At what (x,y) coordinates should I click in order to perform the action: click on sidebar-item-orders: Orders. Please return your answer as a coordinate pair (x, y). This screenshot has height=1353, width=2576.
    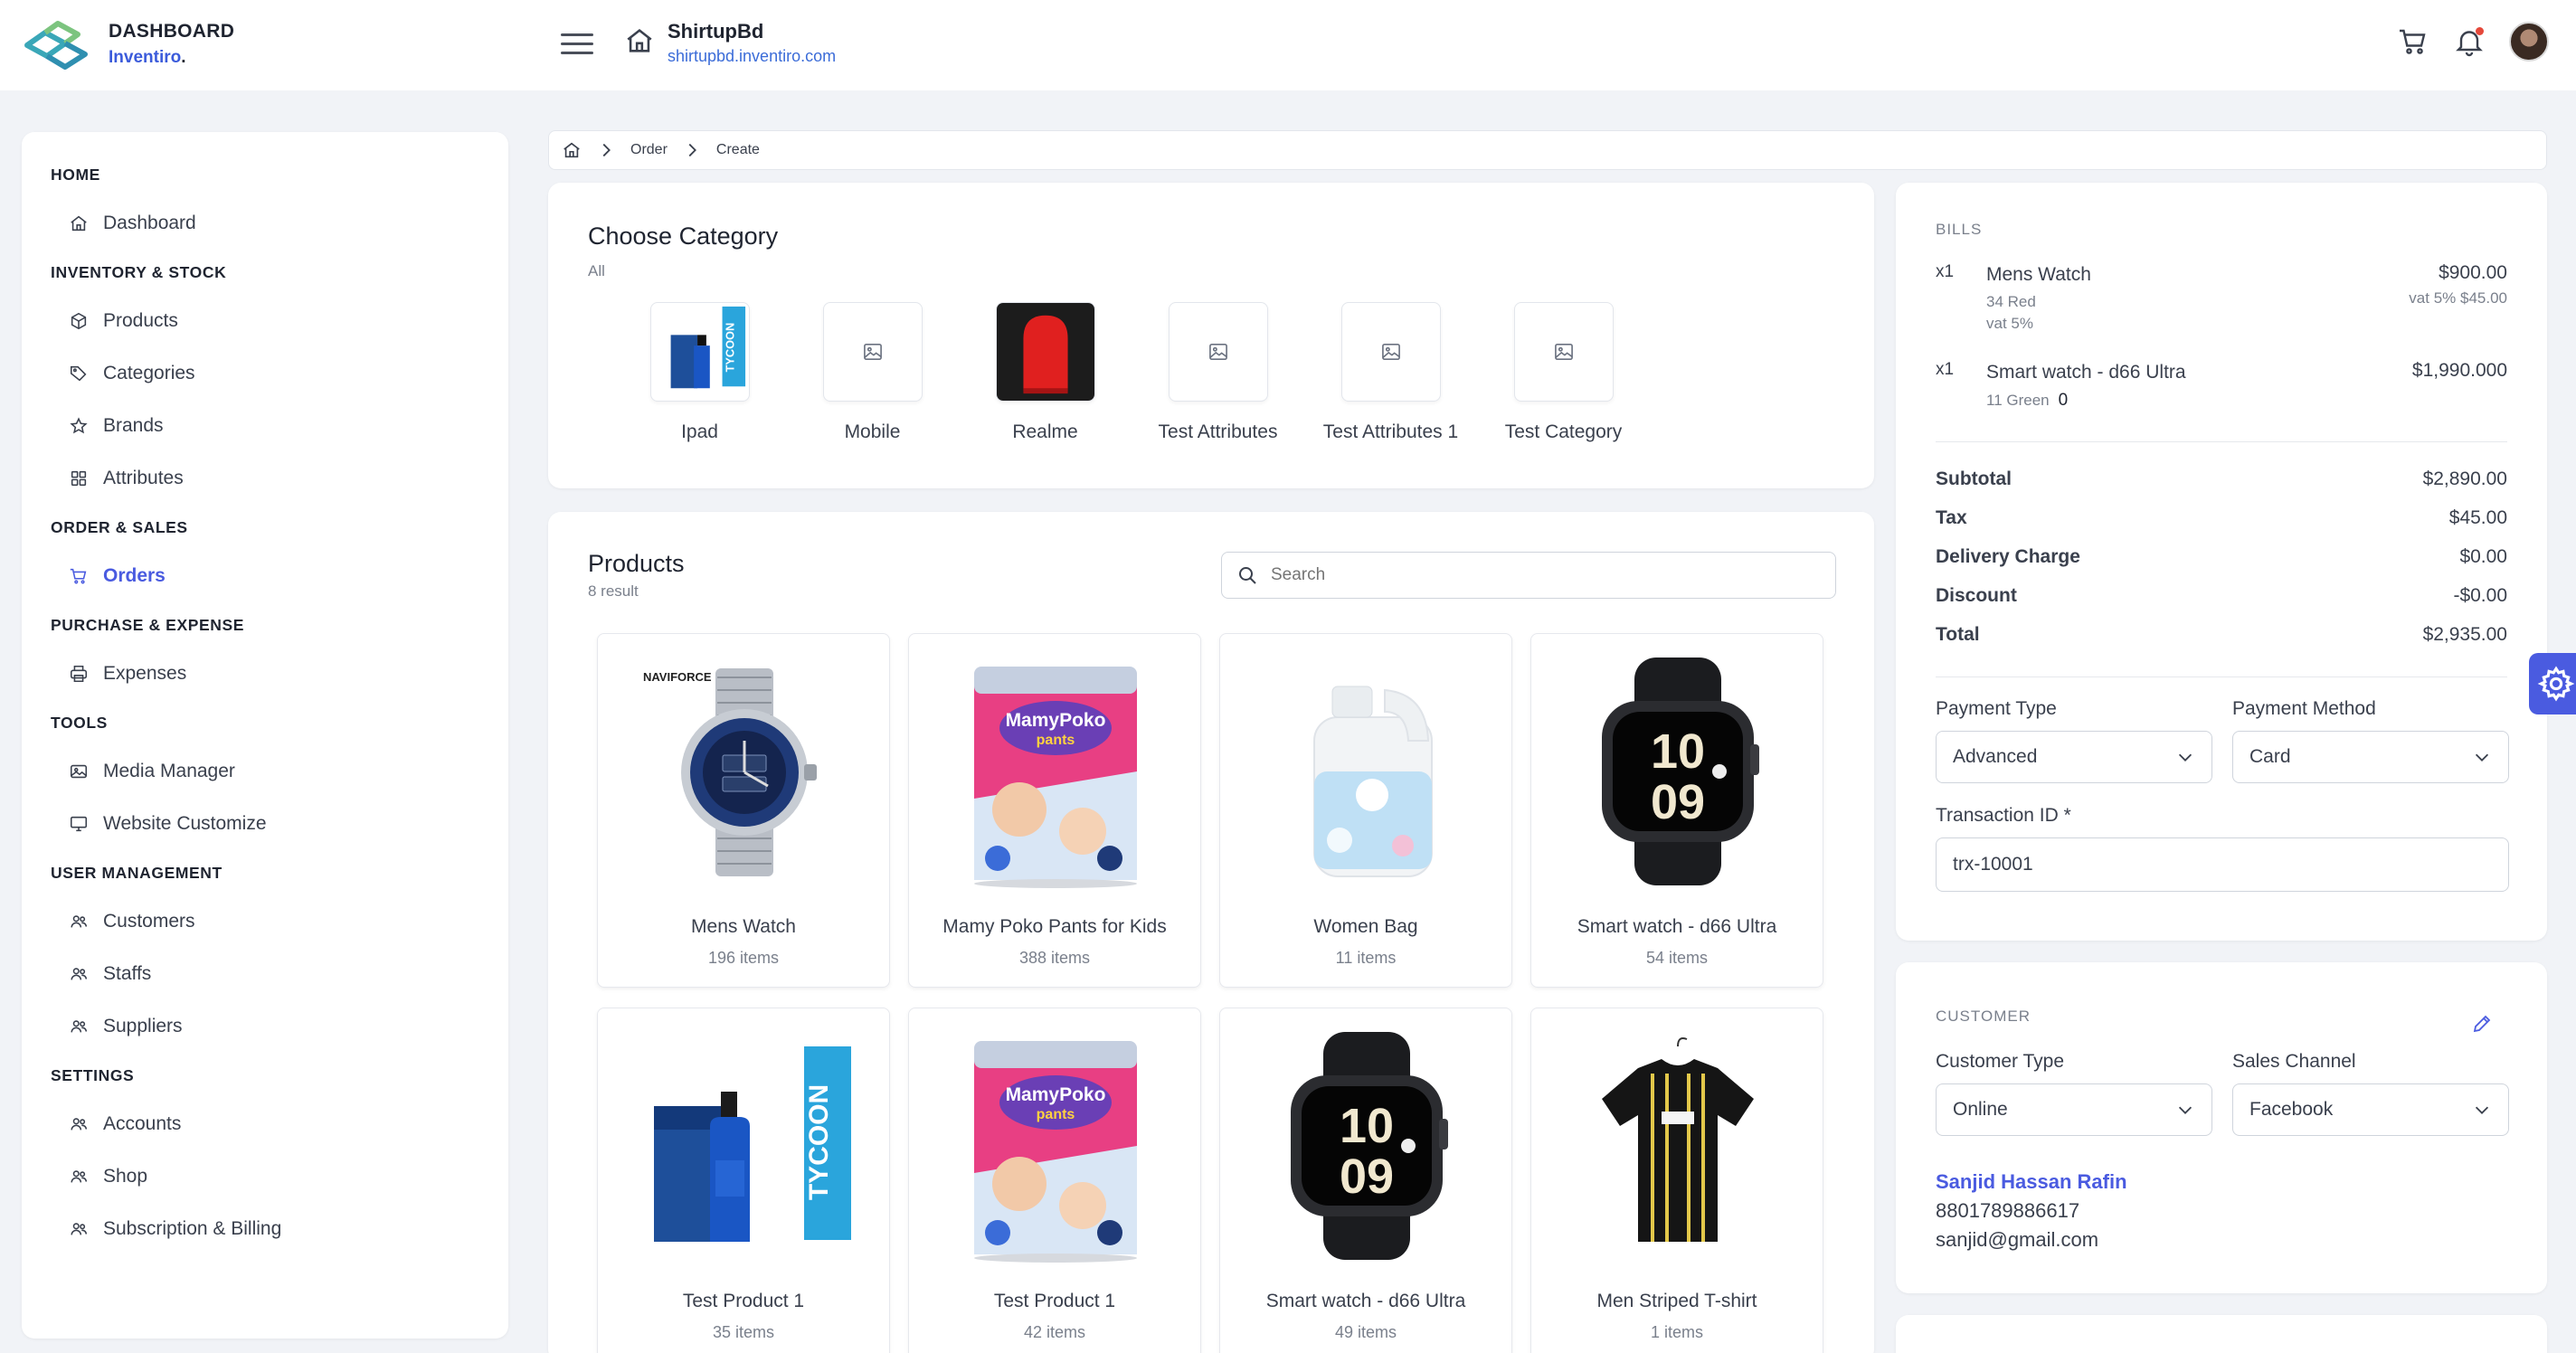
    Looking at the image, I should click on (265, 576).